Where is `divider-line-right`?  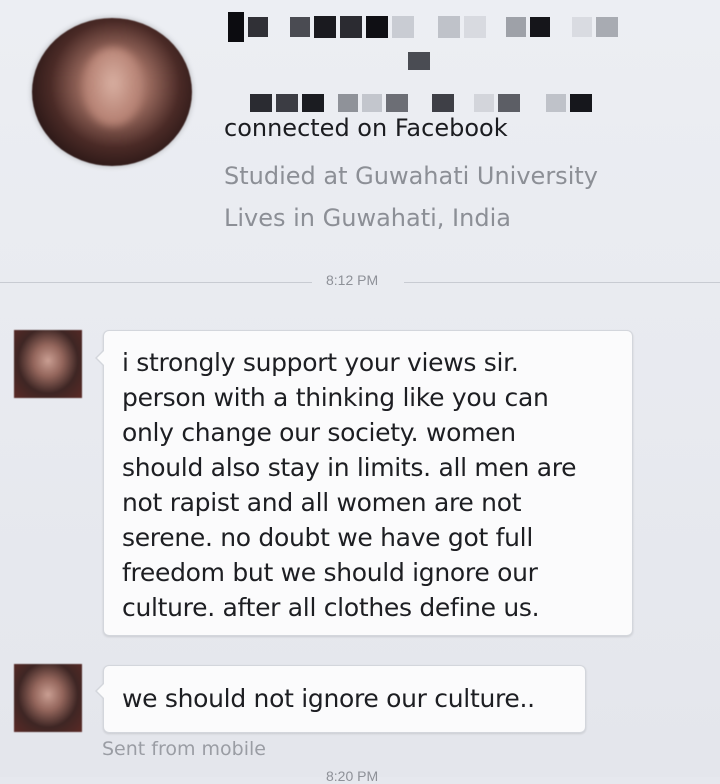
divider-line-right is located at coordinates (562, 282).